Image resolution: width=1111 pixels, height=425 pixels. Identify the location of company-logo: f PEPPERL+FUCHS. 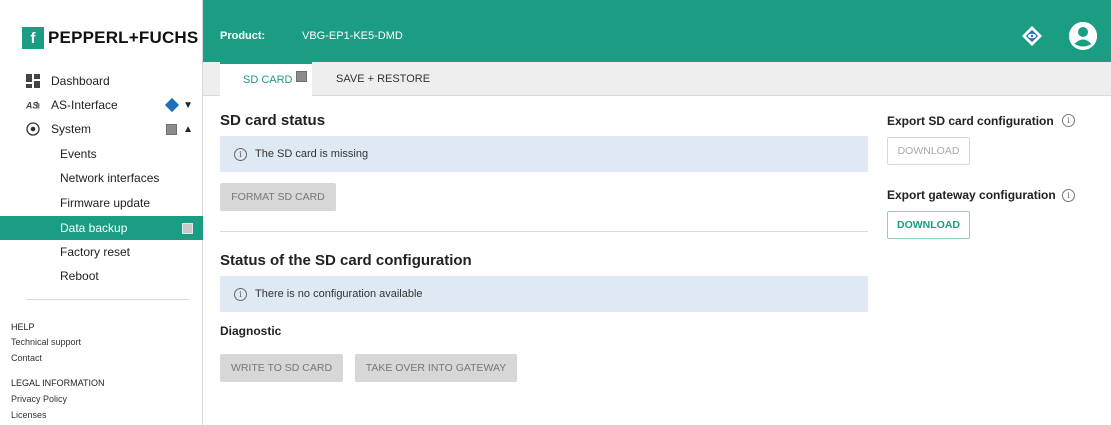
(110, 38).